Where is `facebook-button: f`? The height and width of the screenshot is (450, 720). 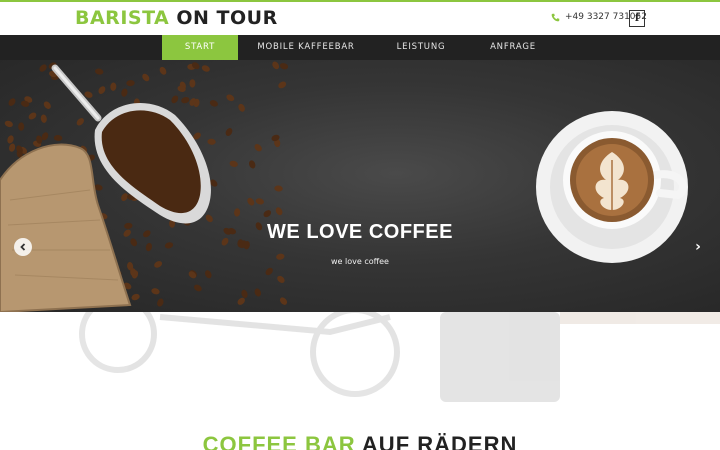 facebook-button: f is located at coordinates (637, 18).